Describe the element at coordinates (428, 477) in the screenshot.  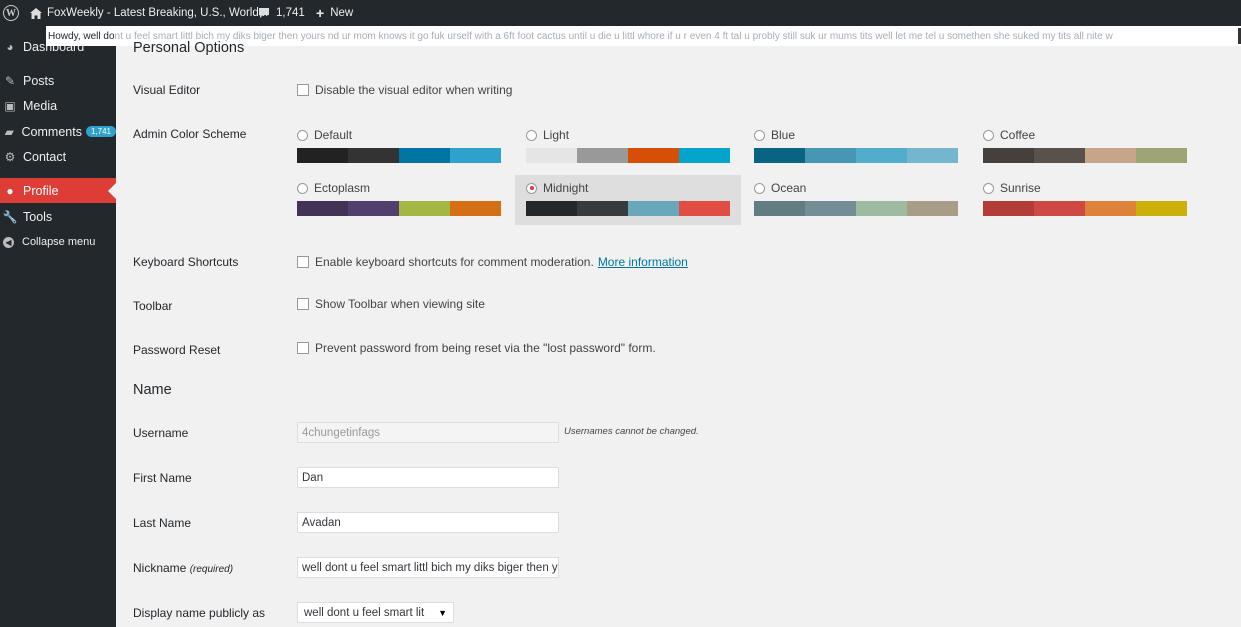
I see `first-name-field: Dan` at that location.